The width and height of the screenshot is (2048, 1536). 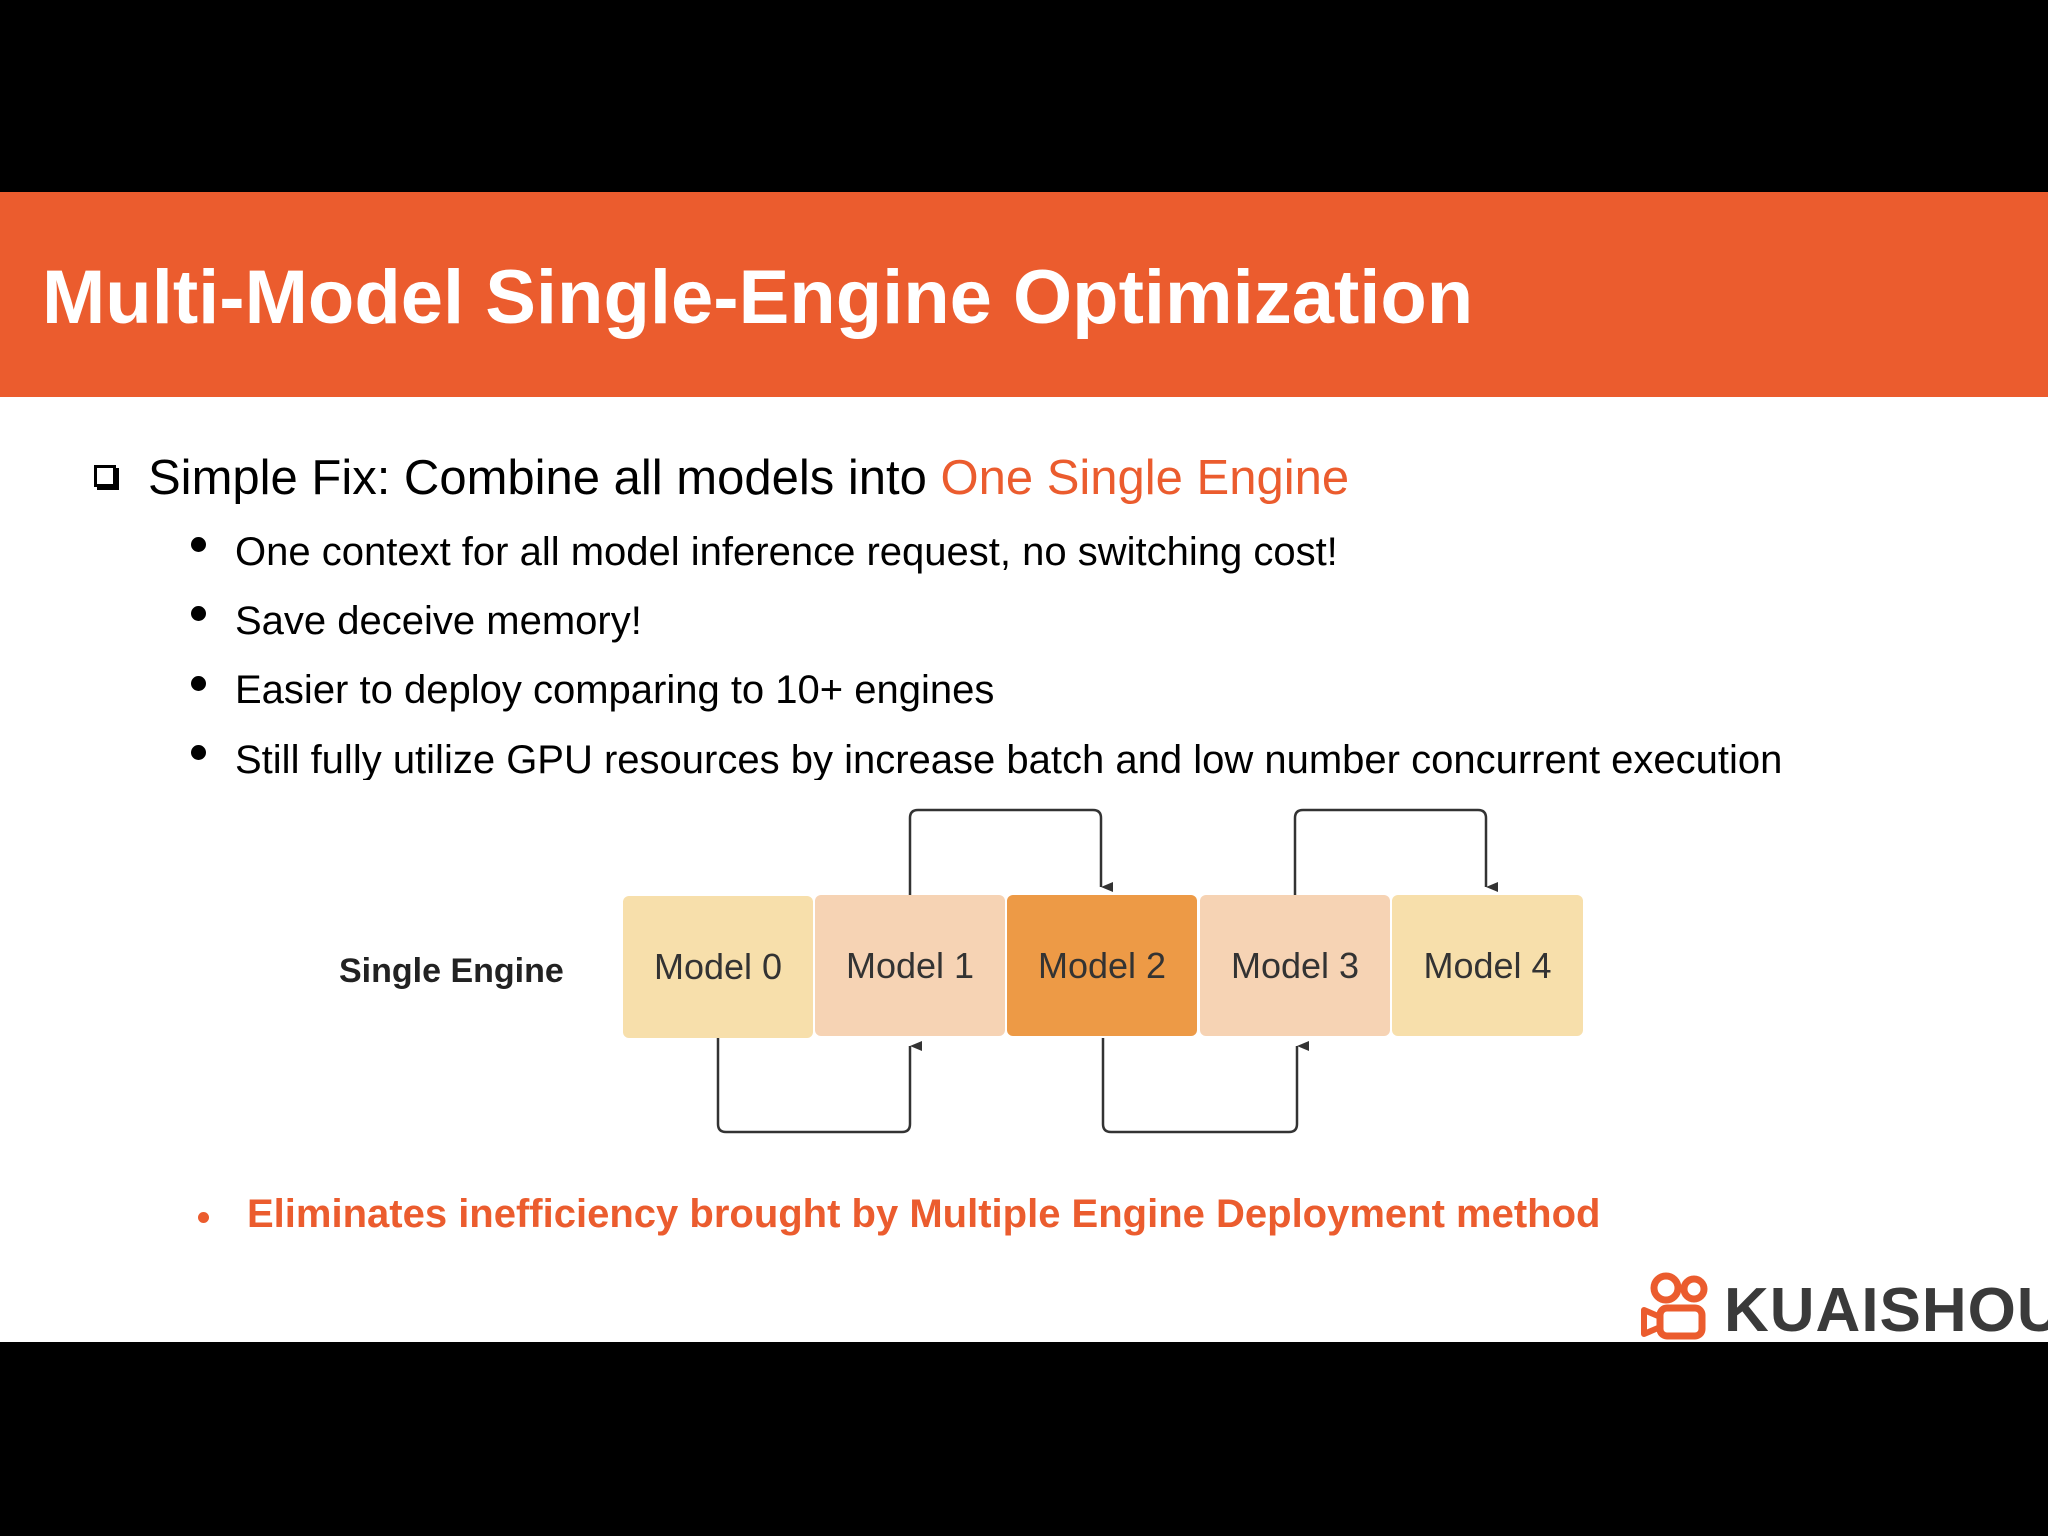 I want to click on conclusion-bullet-icon, so click(x=203, y=1217).